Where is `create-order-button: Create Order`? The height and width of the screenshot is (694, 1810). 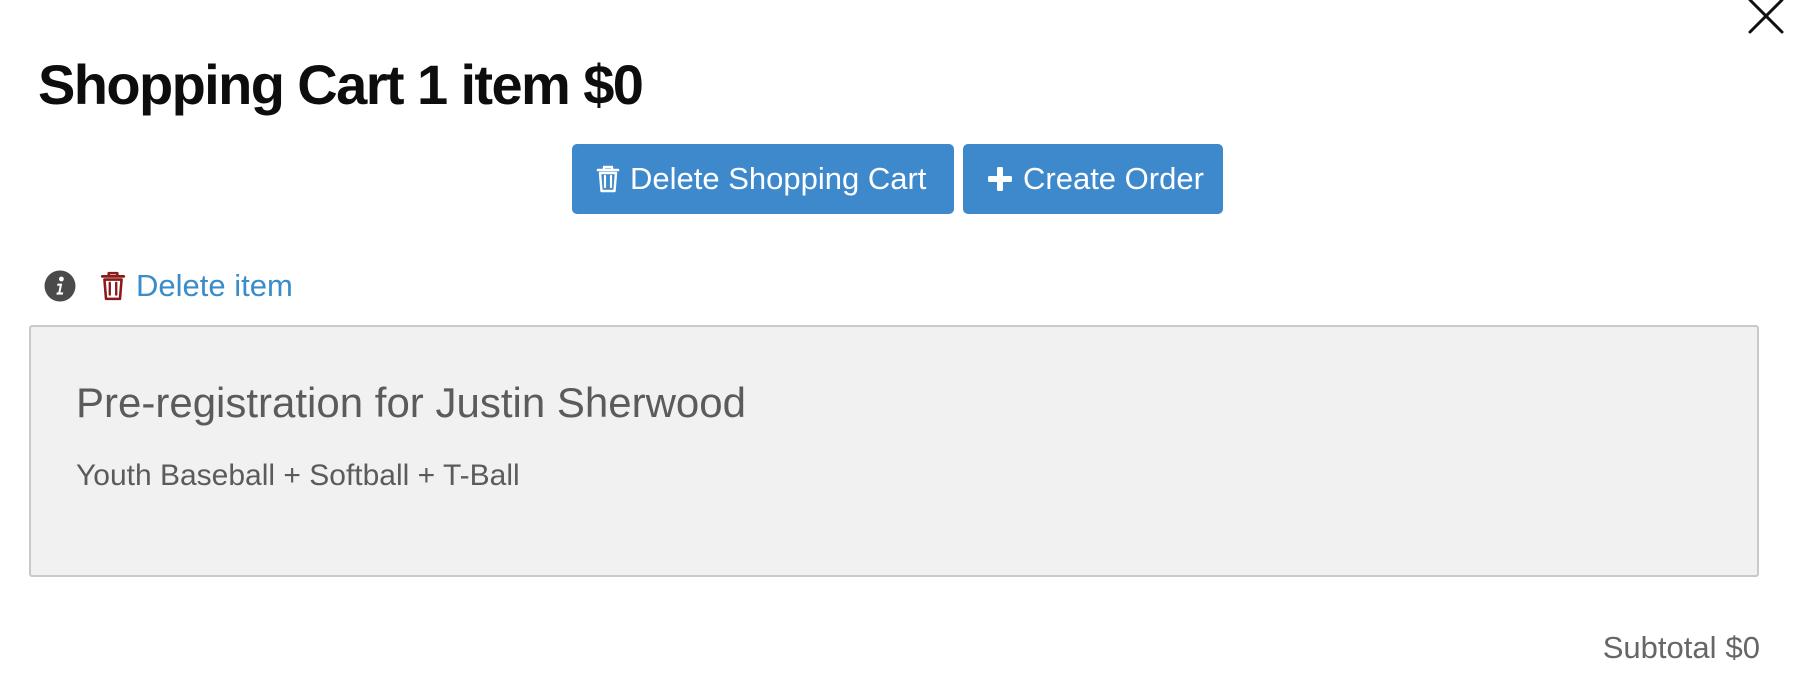 create-order-button: Create Order is located at coordinates (1093, 179).